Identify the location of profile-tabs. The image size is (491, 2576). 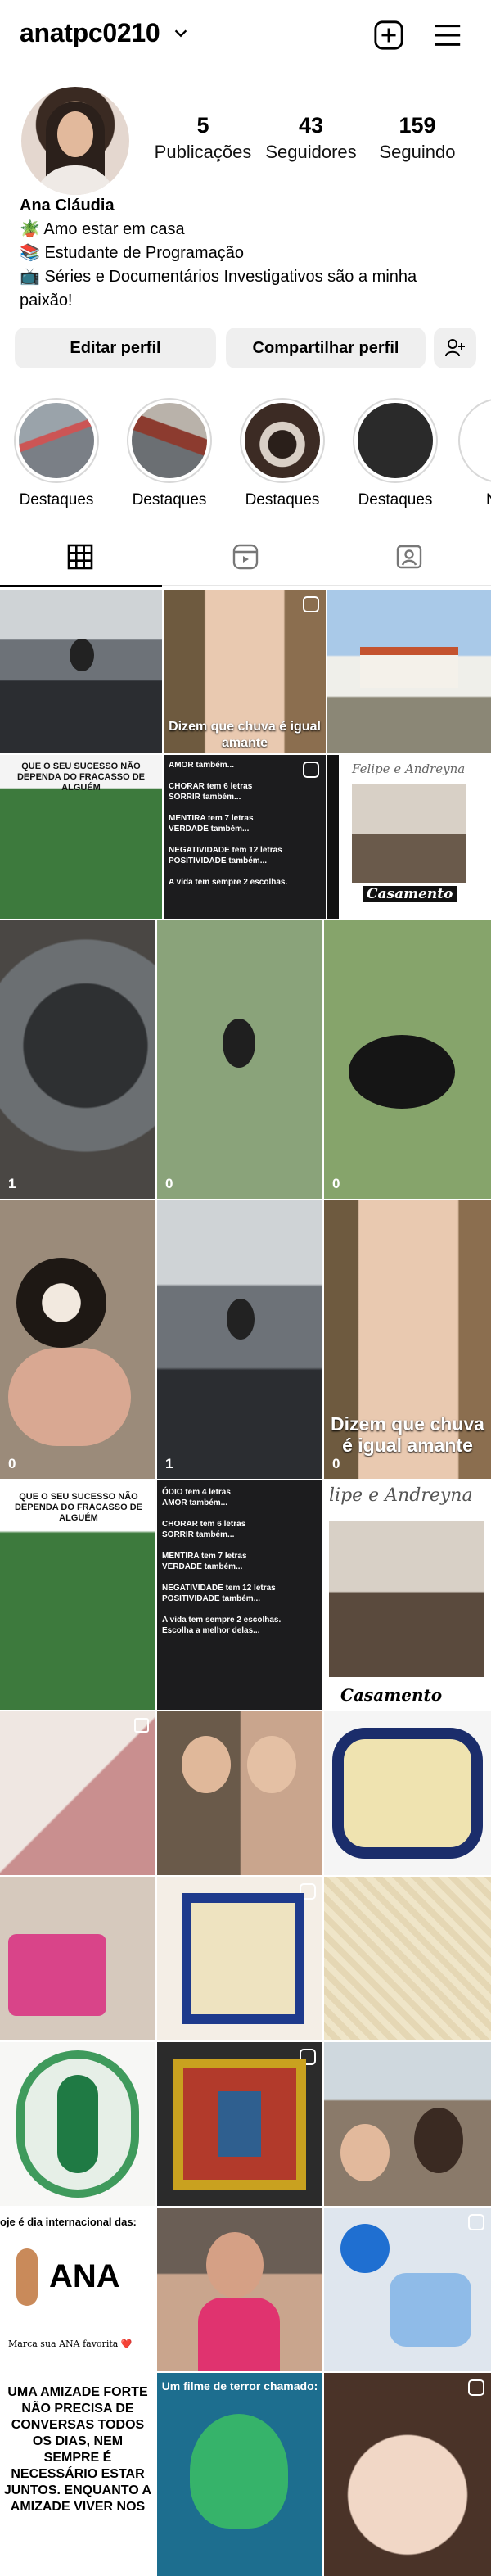
(245, 559).